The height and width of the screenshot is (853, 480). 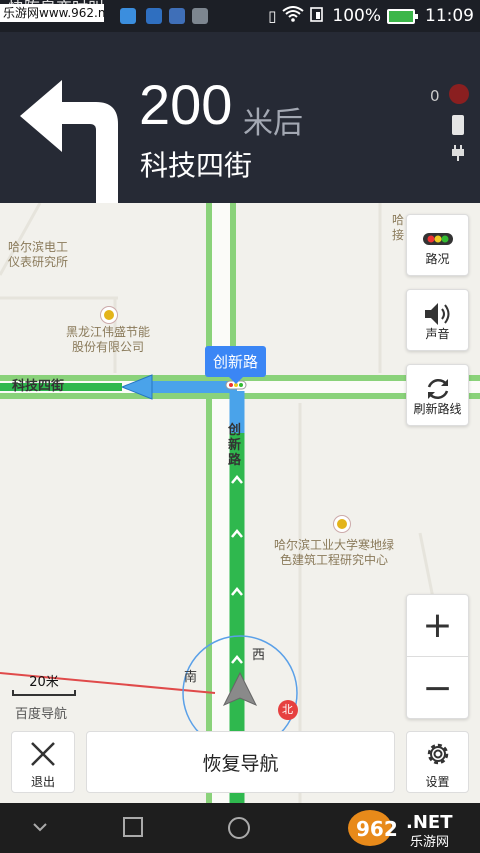 I want to click on traffic-light-icon, so click(x=437, y=239).